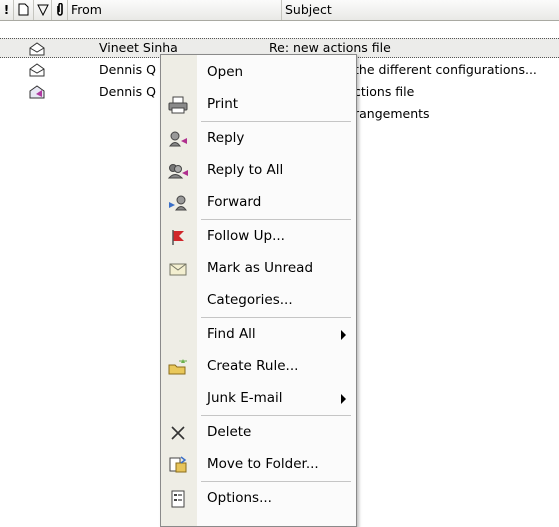 The width and height of the screenshot is (559, 527). Describe the element at coordinates (392, 113) in the screenshot. I see `message-subject: rangements` at that location.